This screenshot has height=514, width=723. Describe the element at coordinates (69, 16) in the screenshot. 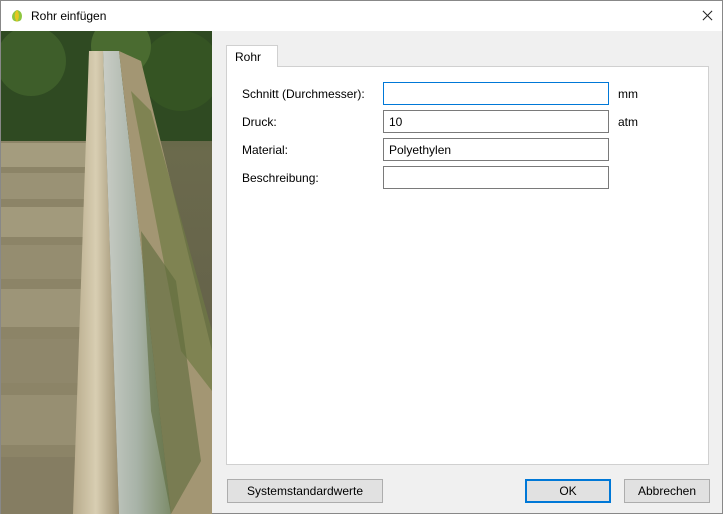

I see `window-title: Rohr einfügen` at that location.